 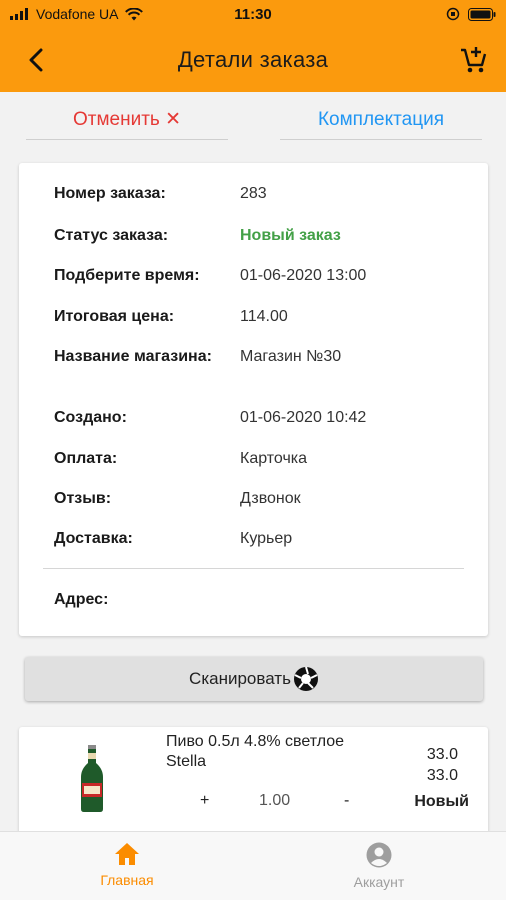 I want to click on pick-time-label: Подберите время:, so click(x=127, y=275).